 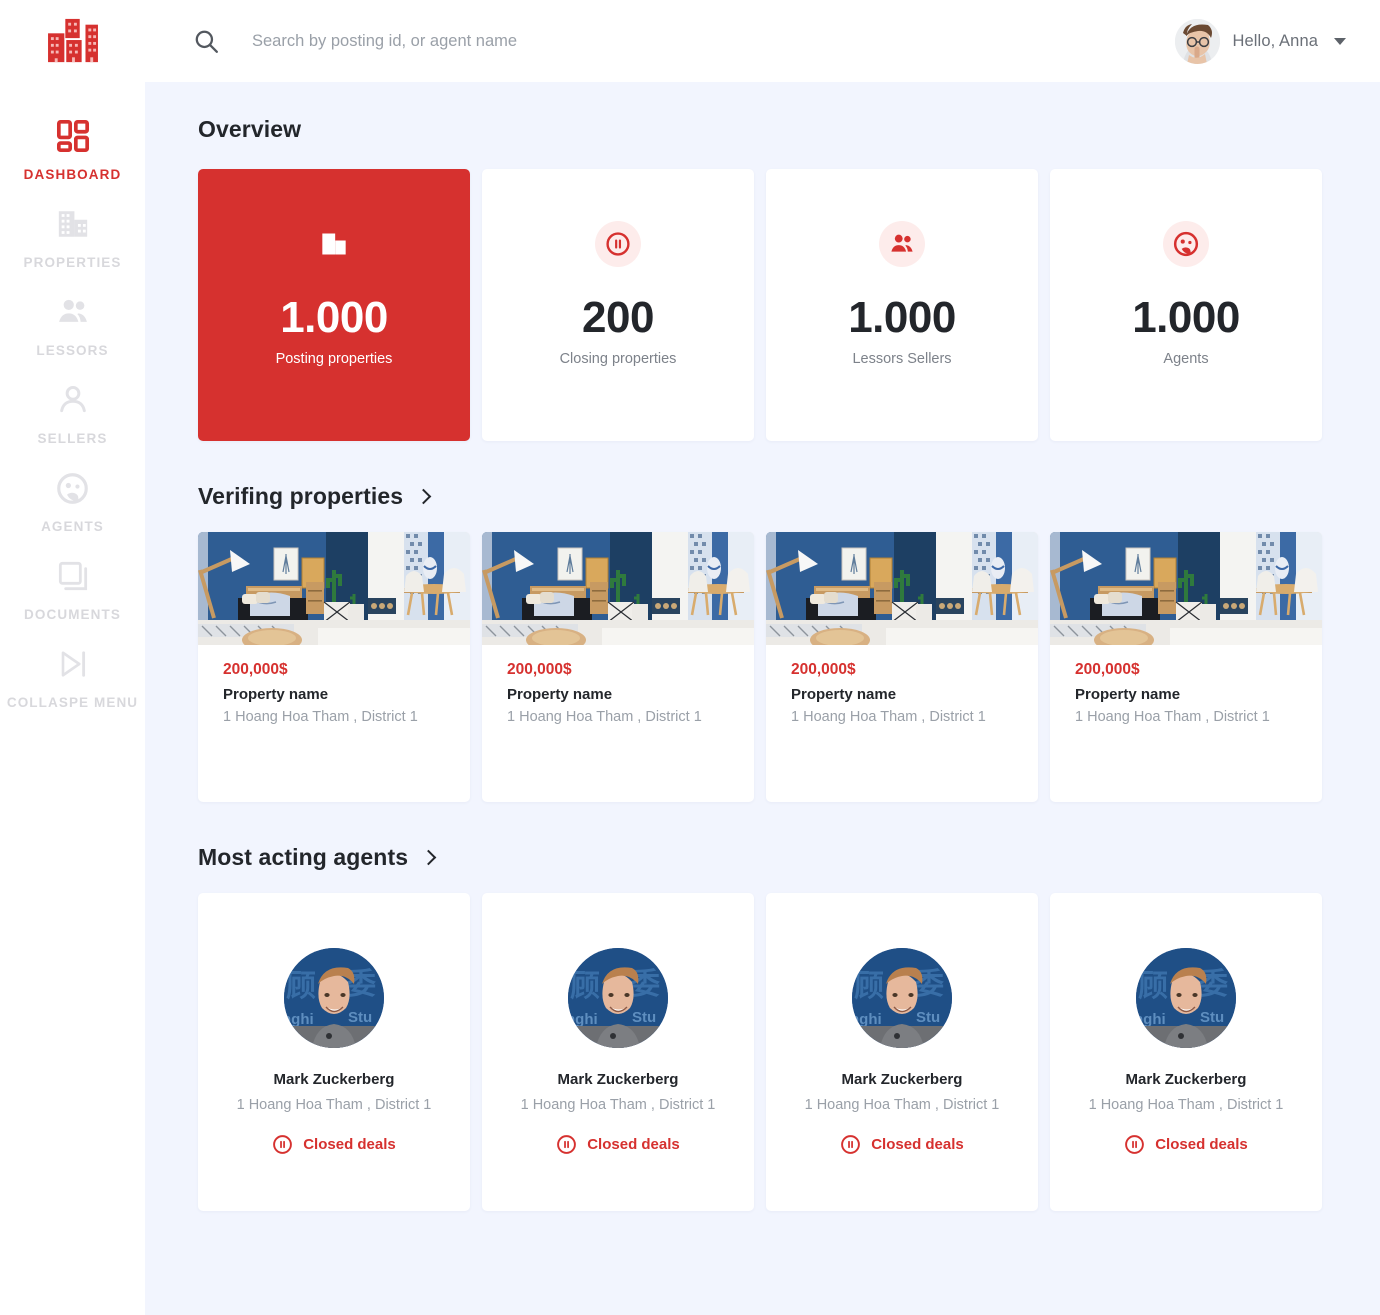 What do you see at coordinates (73, 312) in the screenshot?
I see `people-group-icon` at bounding box center [73, 312].